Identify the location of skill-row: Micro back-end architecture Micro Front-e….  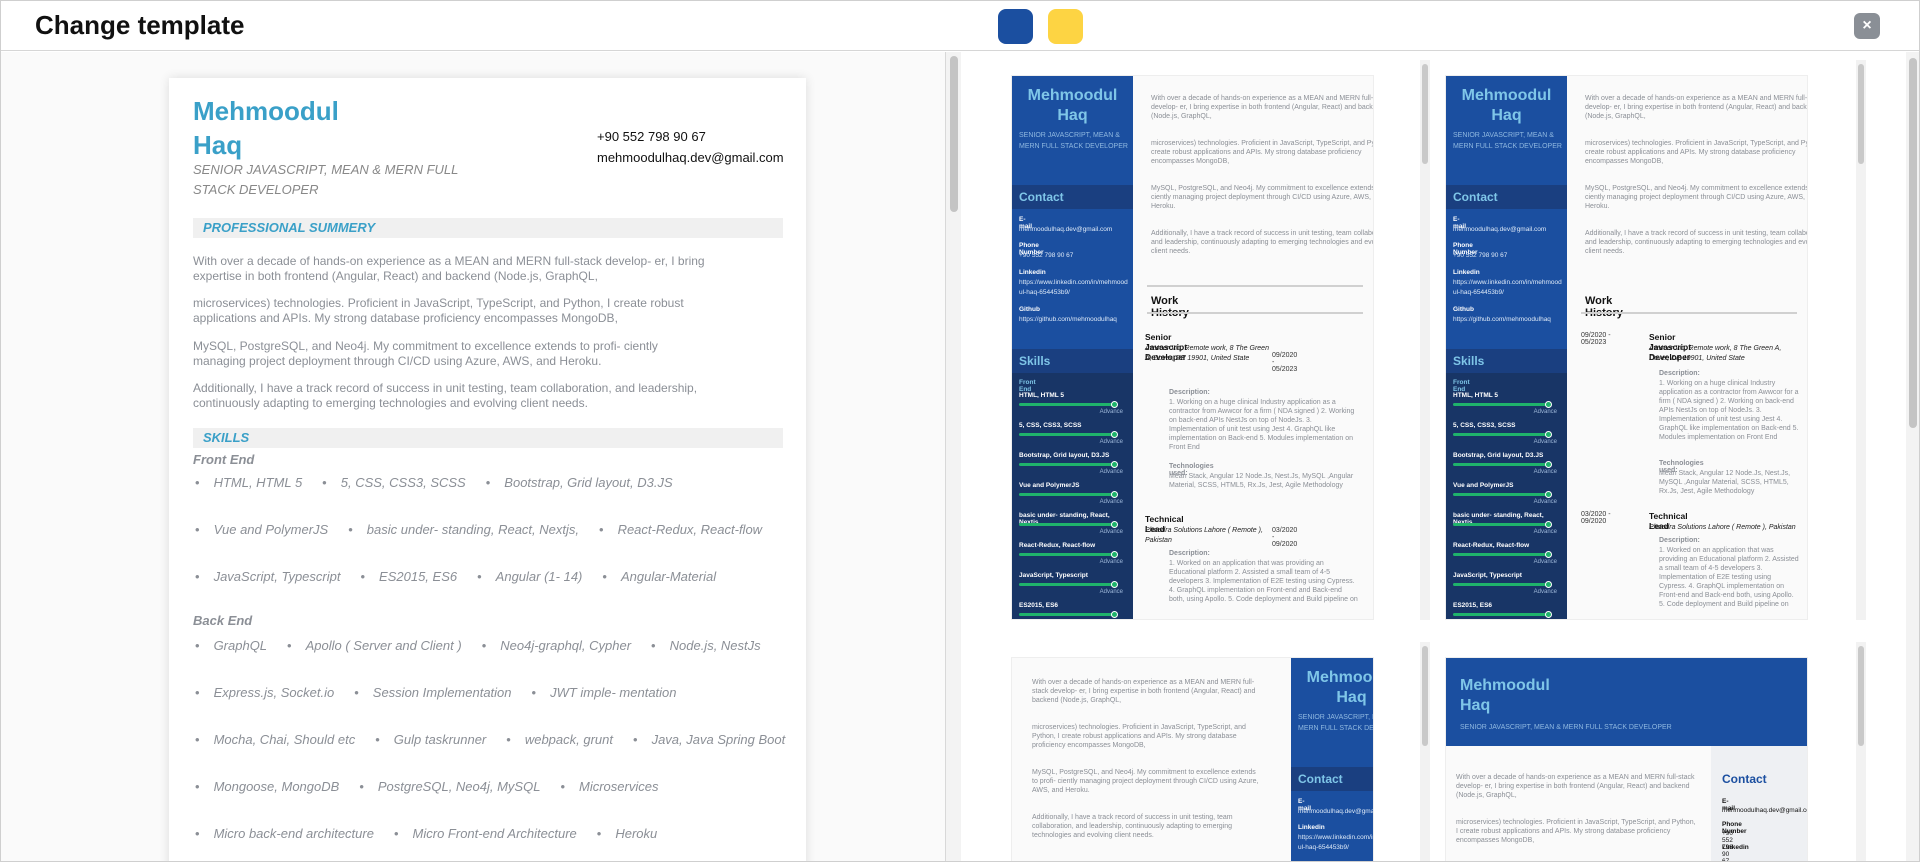
(434, 833).